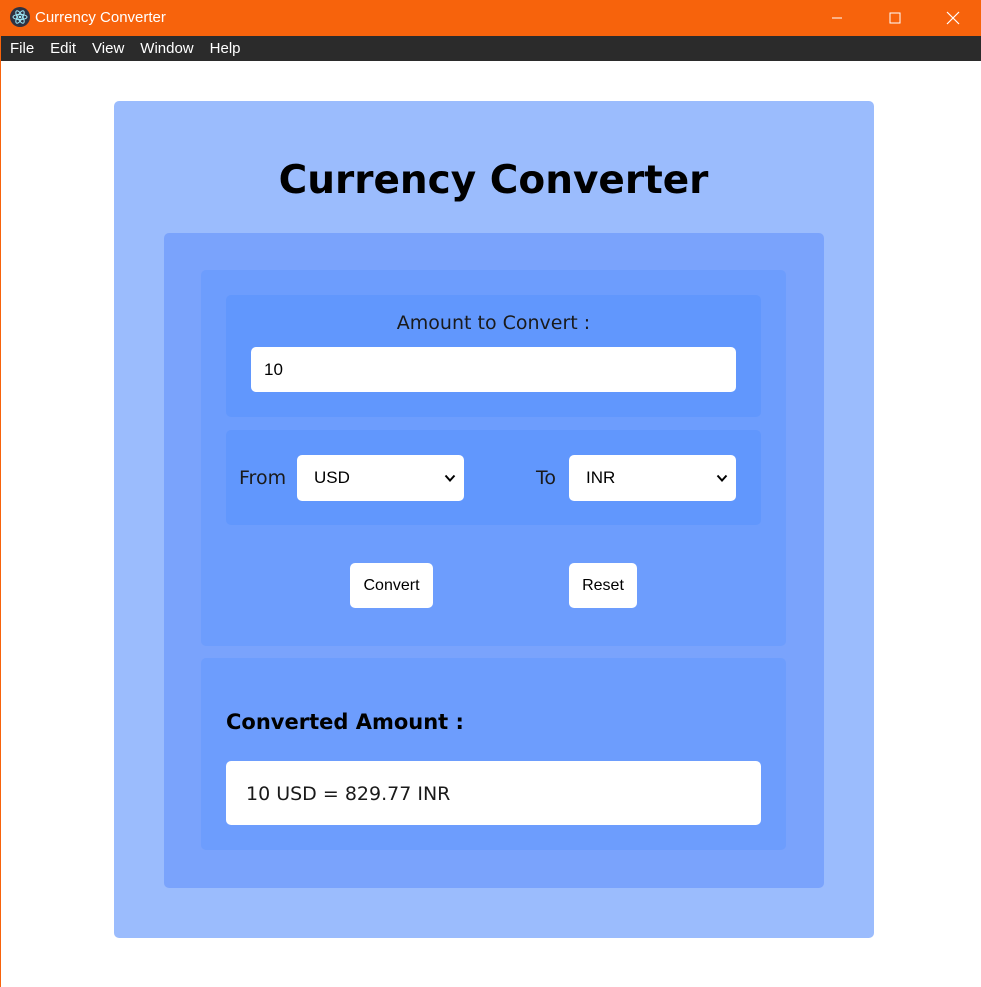  What do you see at coordinates (380, 478) in the screenshot?
I see `from-currency-select: USD` at bounding box center [380, 478].